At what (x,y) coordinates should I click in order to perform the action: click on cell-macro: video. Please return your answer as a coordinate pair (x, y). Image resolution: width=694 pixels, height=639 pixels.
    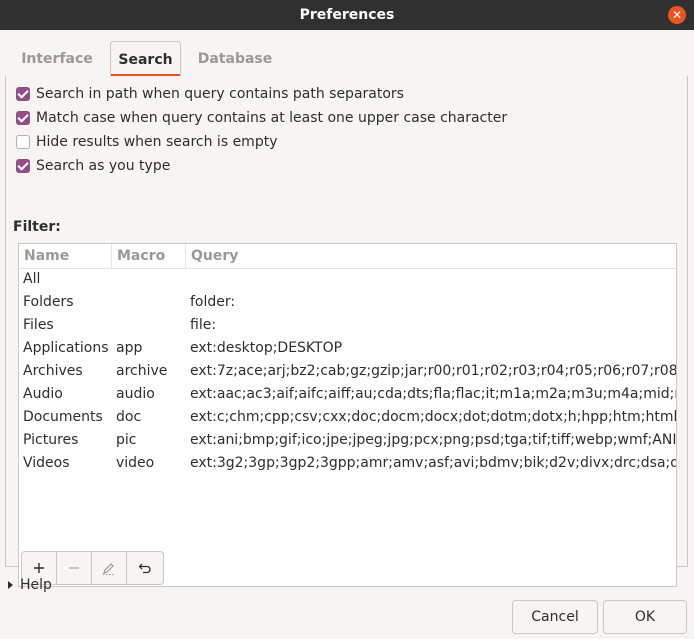
    Looking at the image, I should click on (135, 463).